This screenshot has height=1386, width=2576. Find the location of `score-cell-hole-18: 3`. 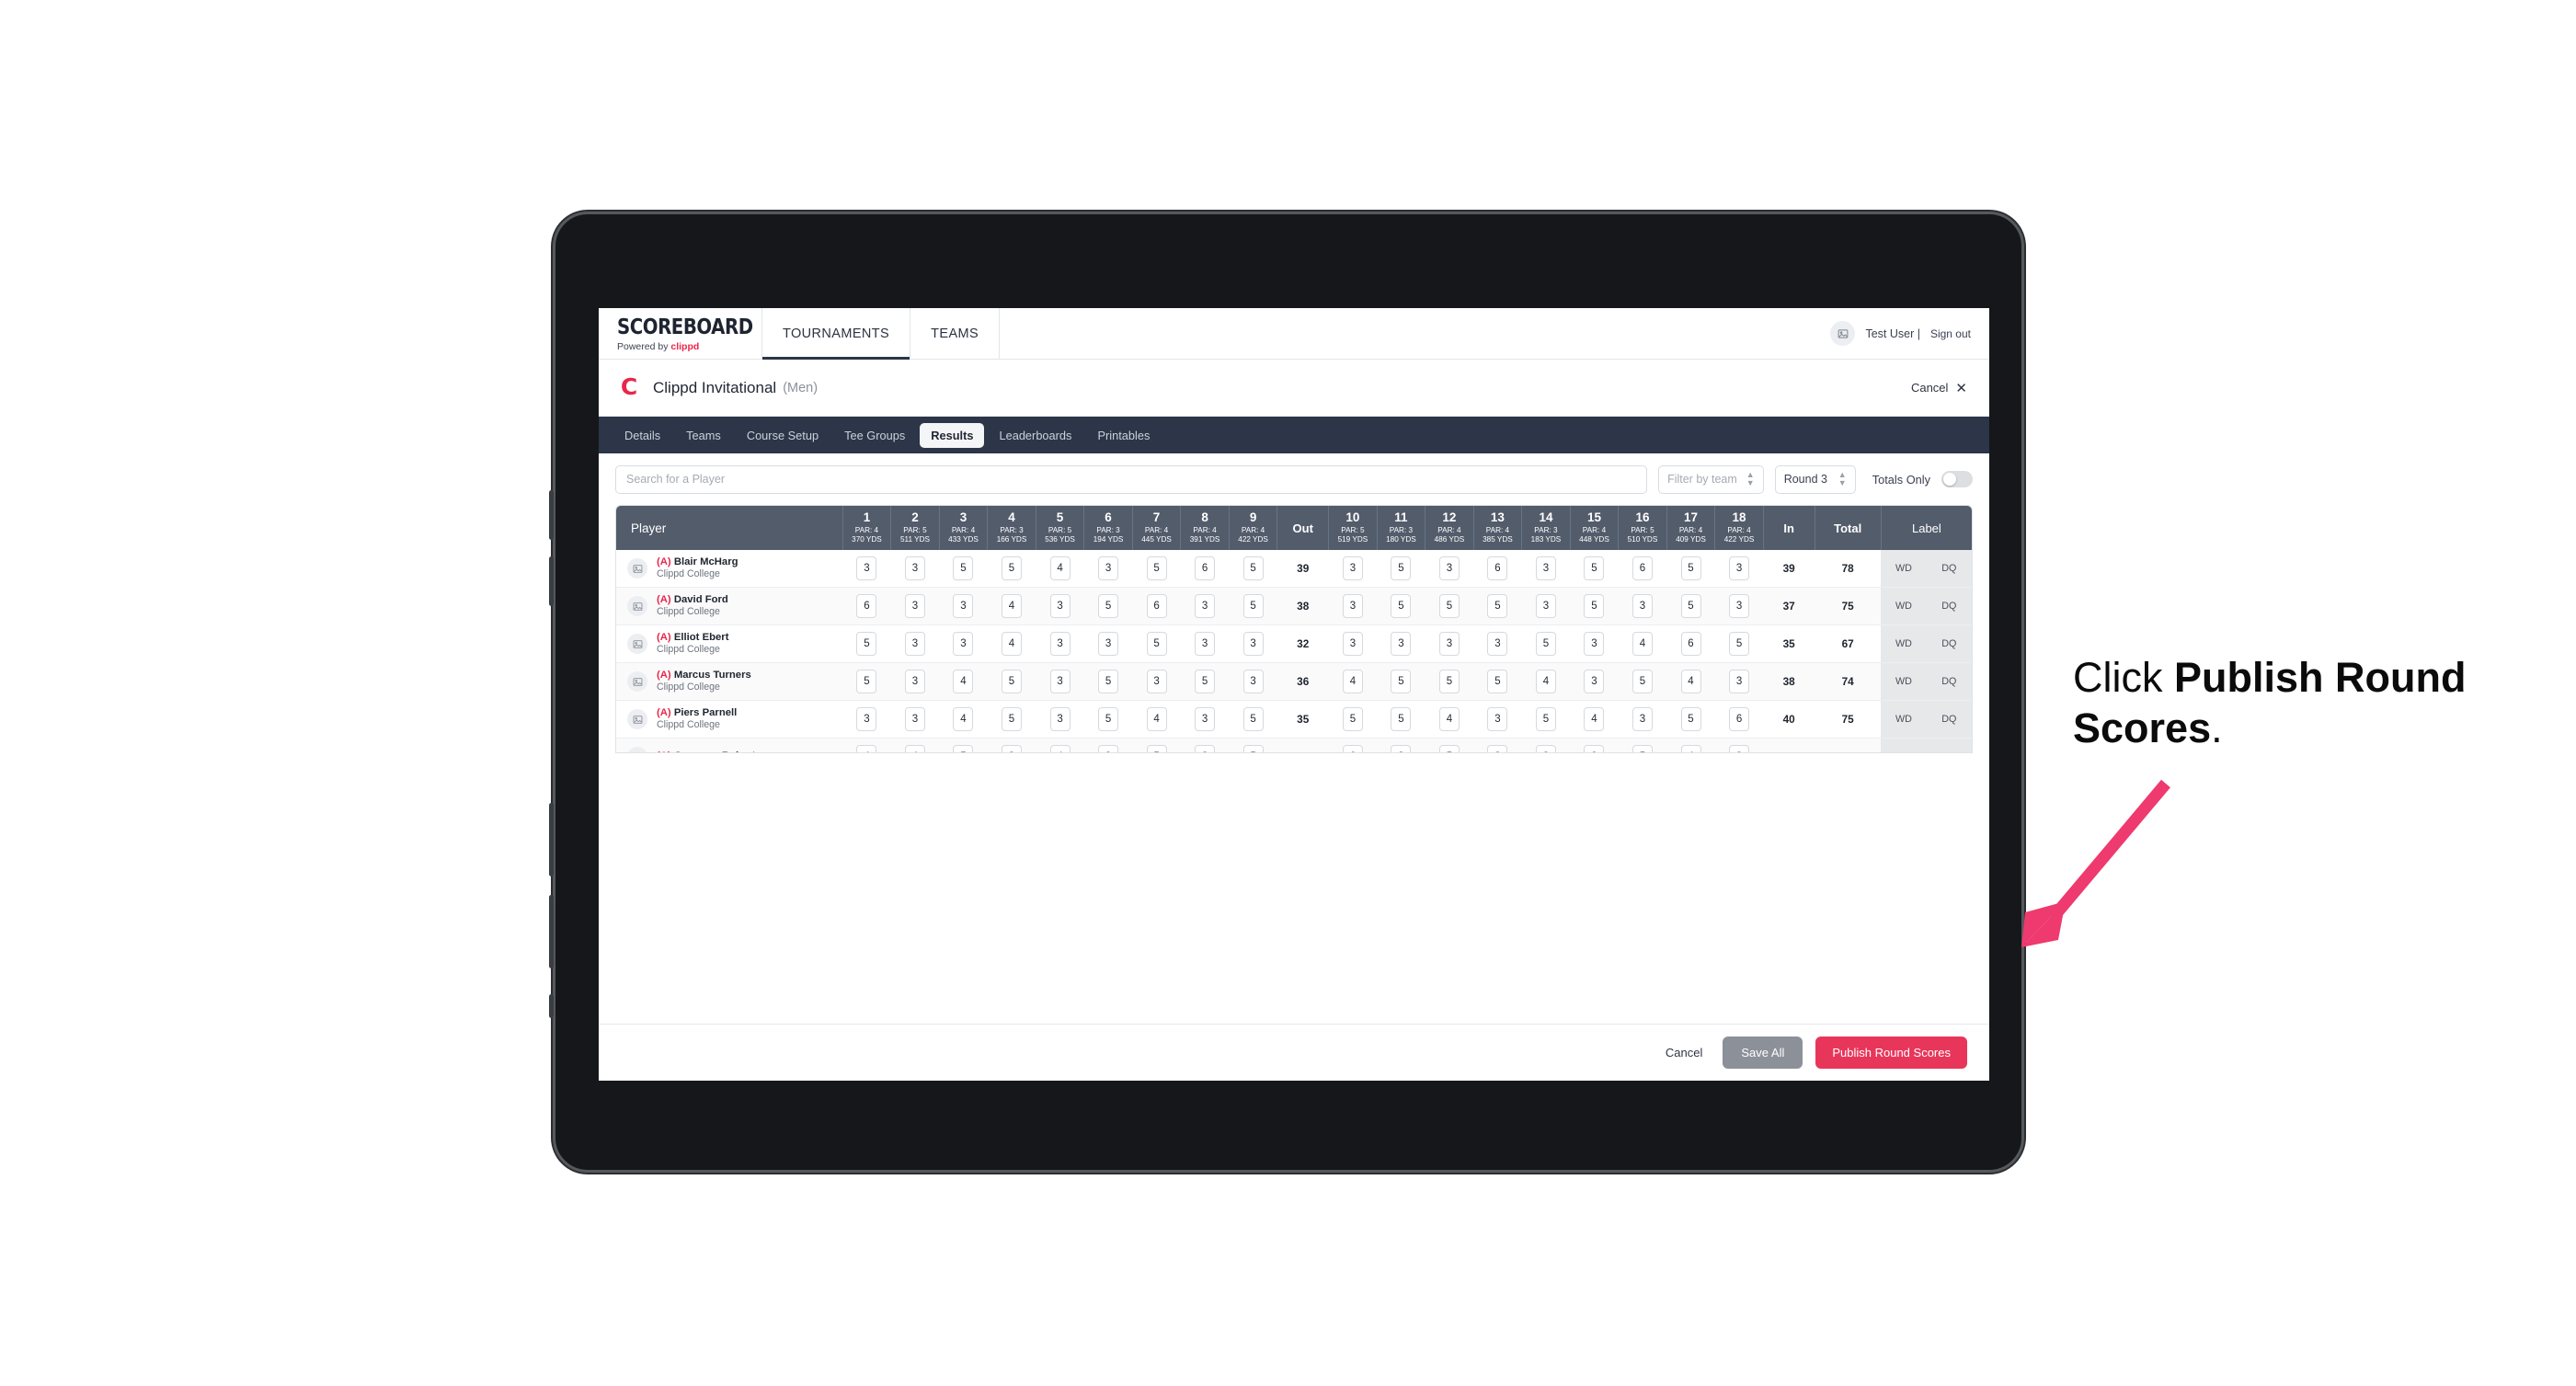

score-cell-hole-18: 3 is located at coordinates (1740, 606).